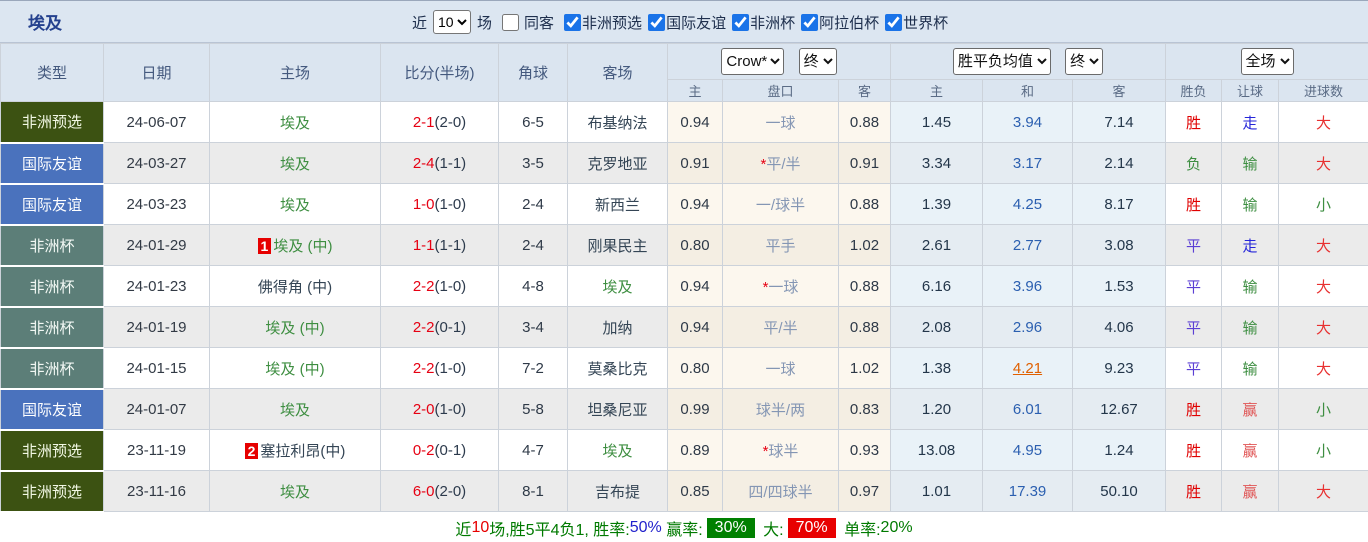  What do you see at coordinates (156, 368) in the screenshot?
I see `match-date: 24-01-15` at bounding box center [156, 368].